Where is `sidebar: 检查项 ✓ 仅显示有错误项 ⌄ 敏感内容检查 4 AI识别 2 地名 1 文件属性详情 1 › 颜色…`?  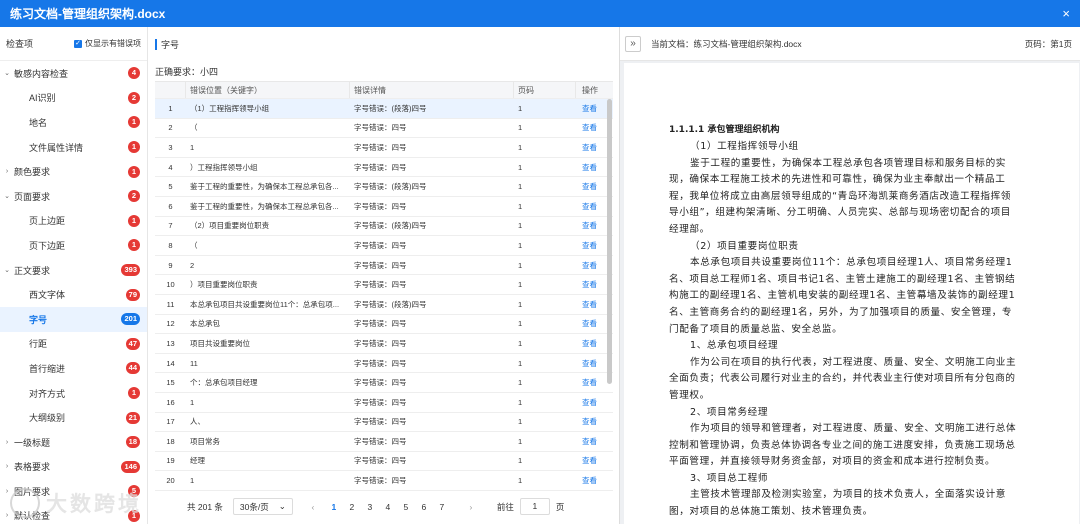 sidebar: 检查项 ✓ 仅显示有错误项 ⌄ 敏感内容检查 4 AI识别 2 地名 1 文件属性详情 1 › 颜色… is located at coordinates (74, 275).